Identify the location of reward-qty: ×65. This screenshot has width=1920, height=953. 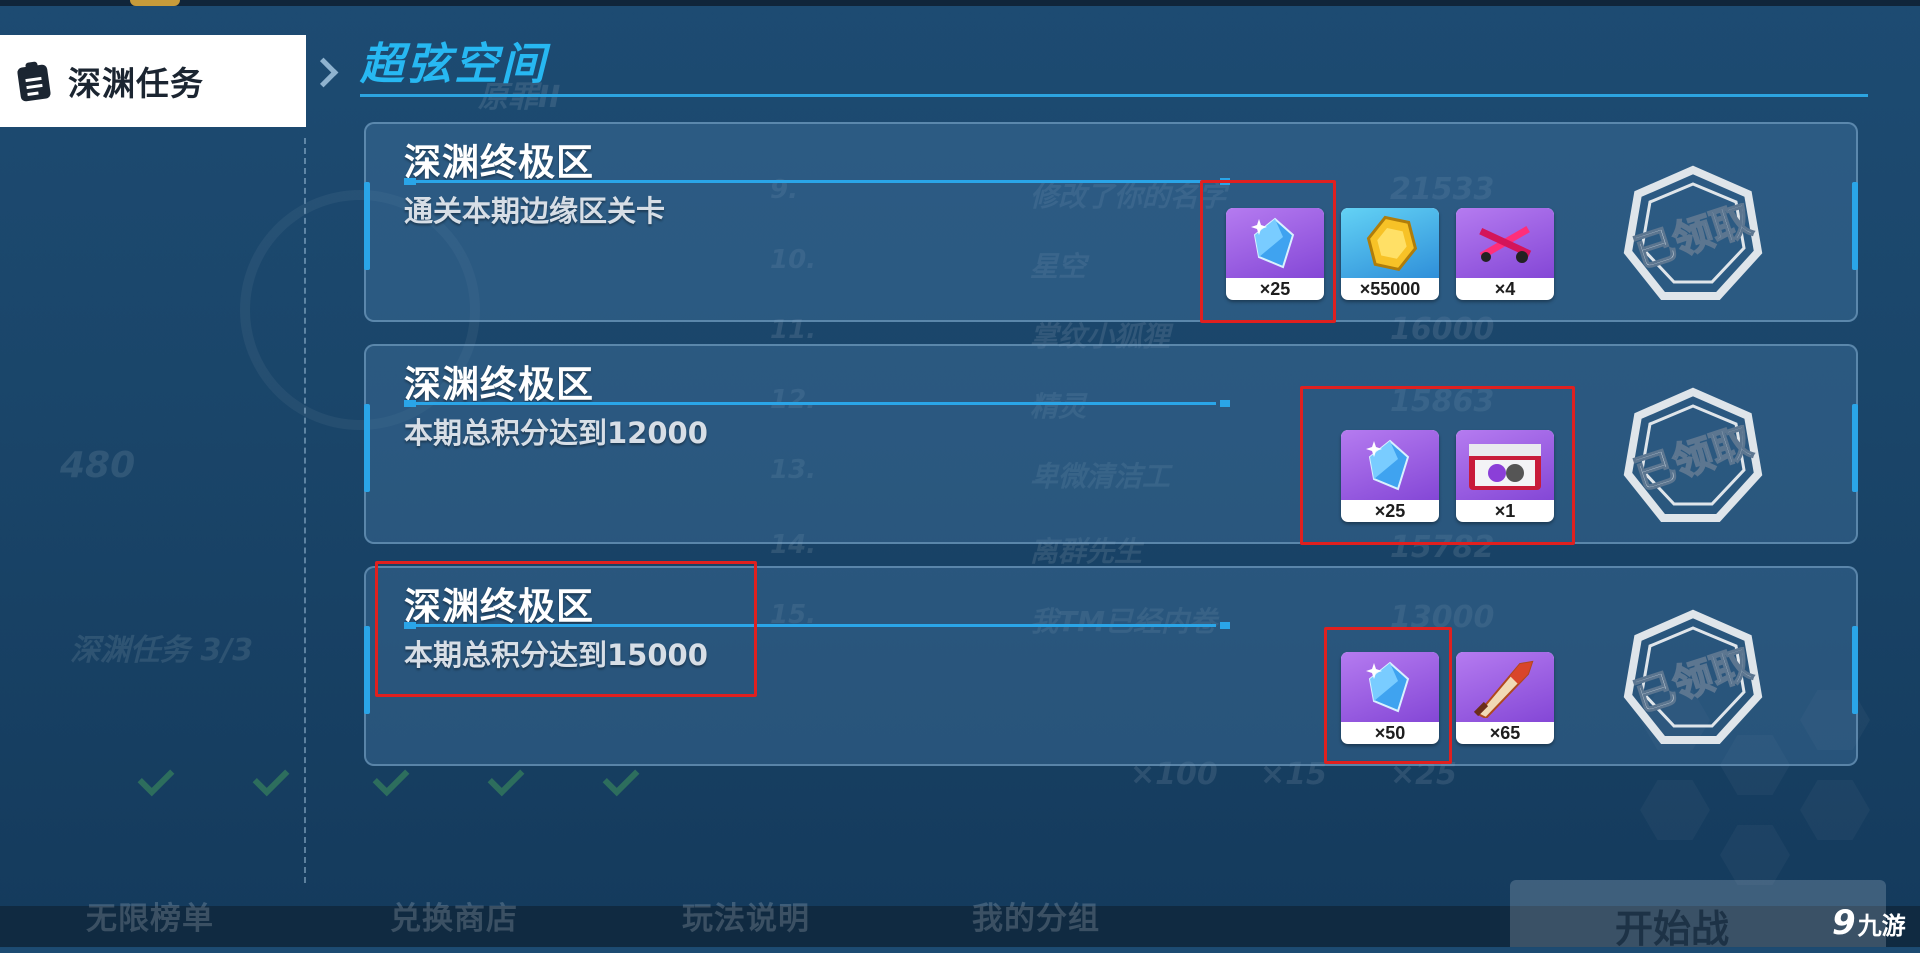
(1505, 733).